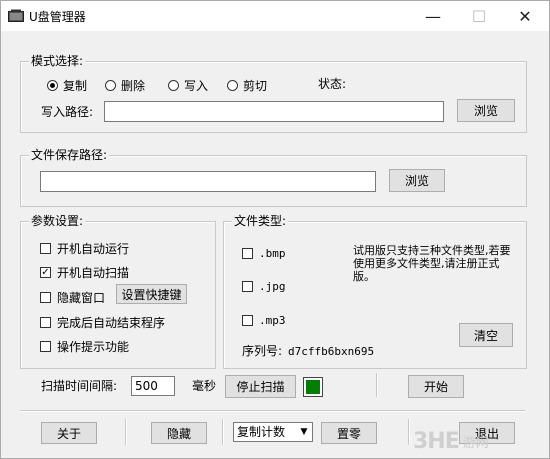 The width and height of the screenshot is (550, 459). I want to click on scan-interval-unit: 毫秒, so click(204, 386).